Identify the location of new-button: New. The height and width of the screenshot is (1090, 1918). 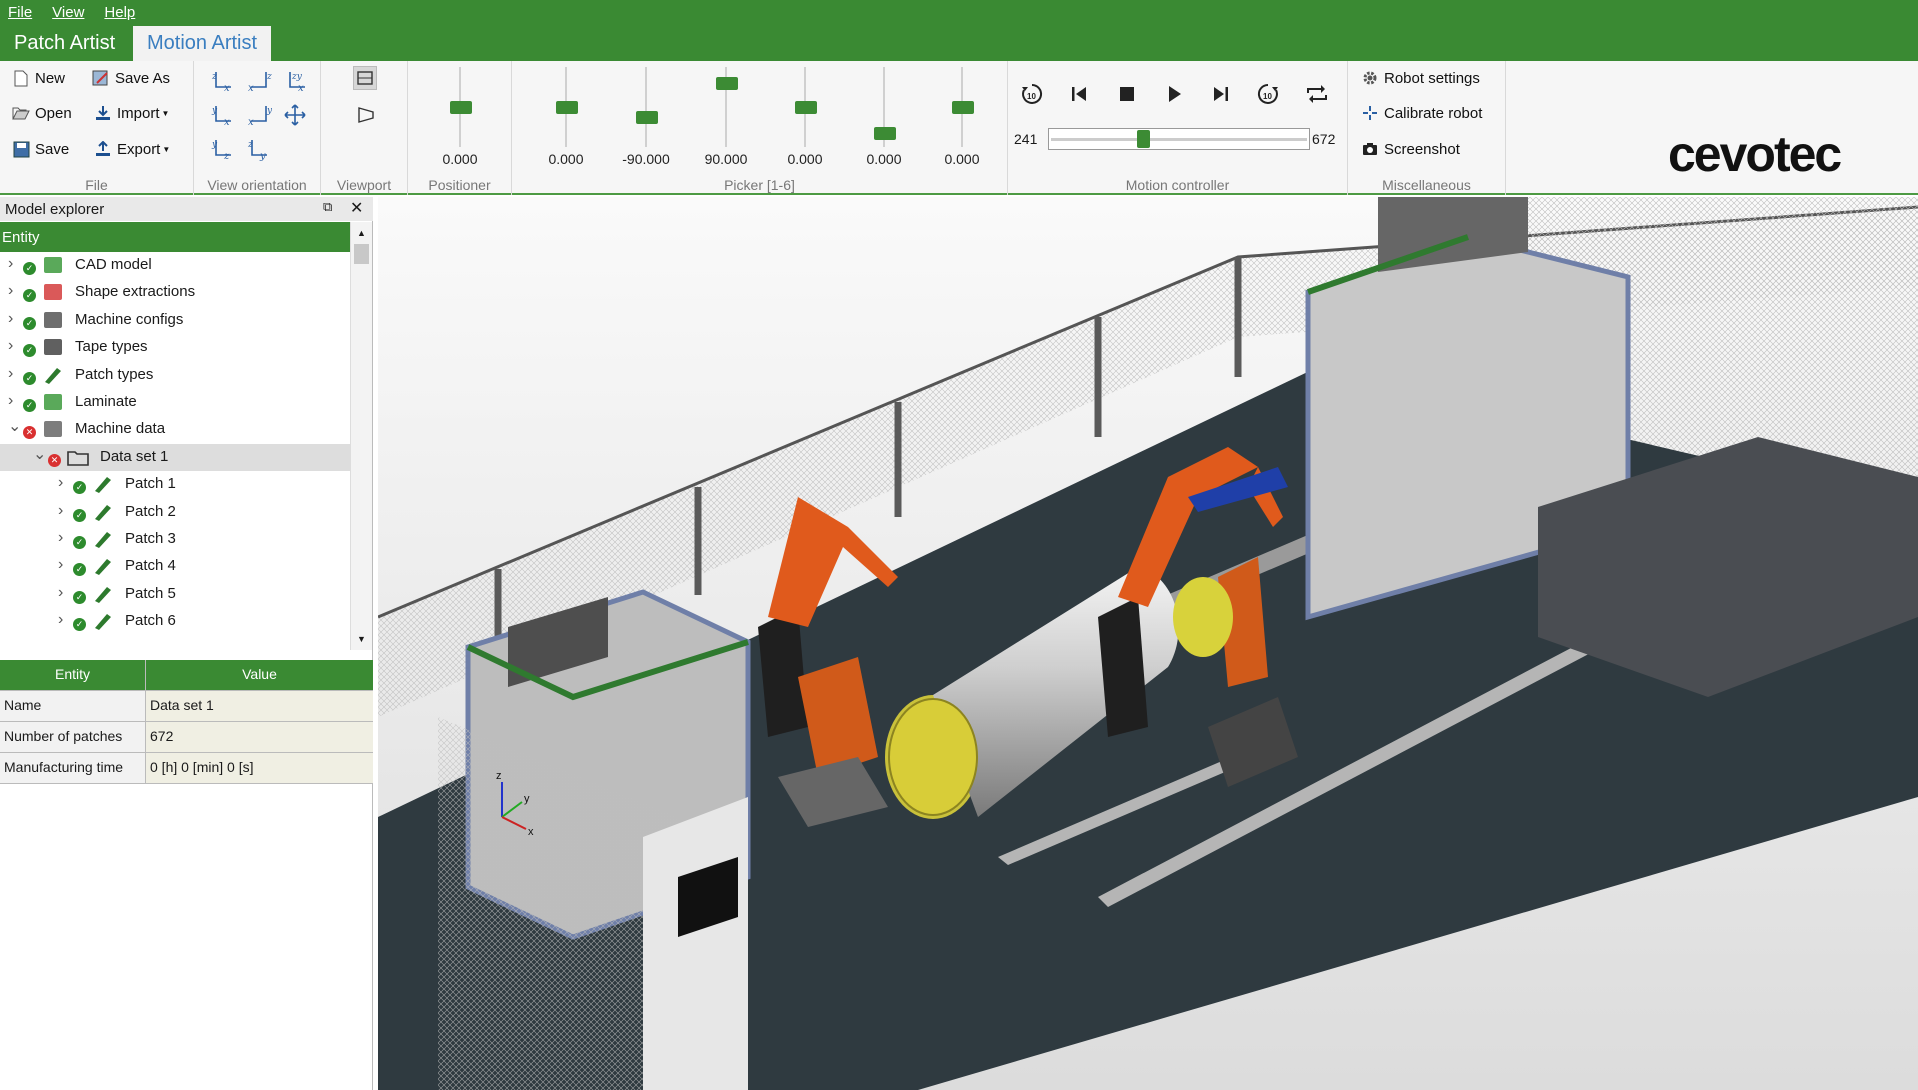
(38, 78).